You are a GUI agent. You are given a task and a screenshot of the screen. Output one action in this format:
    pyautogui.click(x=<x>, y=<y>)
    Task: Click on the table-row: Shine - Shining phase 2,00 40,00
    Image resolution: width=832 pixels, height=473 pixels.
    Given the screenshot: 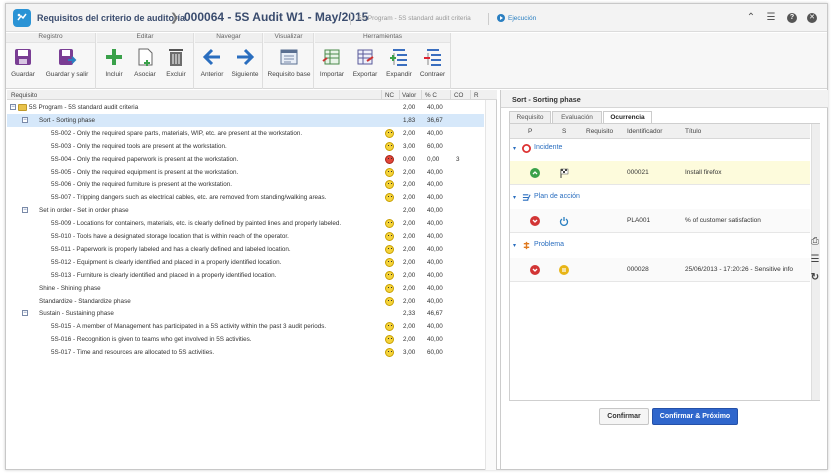 What is the action you would take?
    pyautogui.click(x=245, y=288)
    